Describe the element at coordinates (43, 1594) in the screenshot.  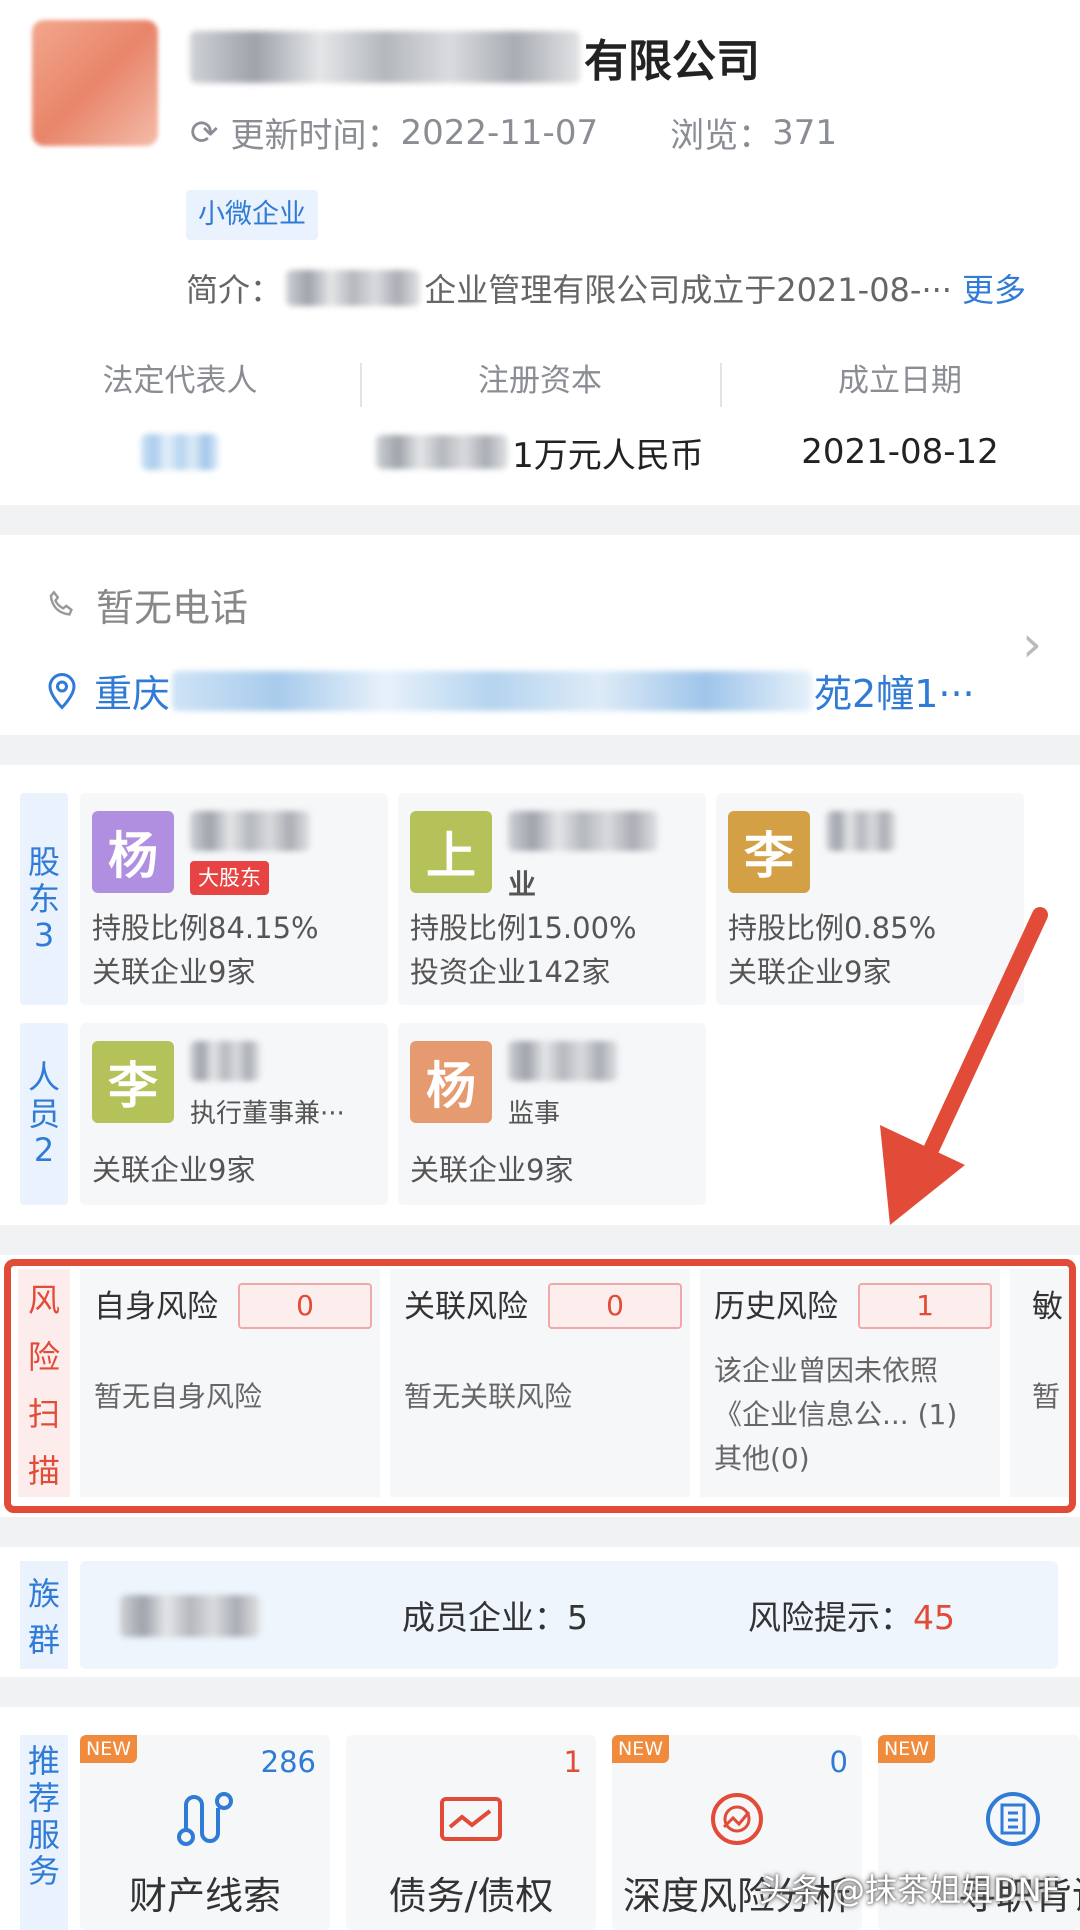
I see `side-char: 族` at that location.